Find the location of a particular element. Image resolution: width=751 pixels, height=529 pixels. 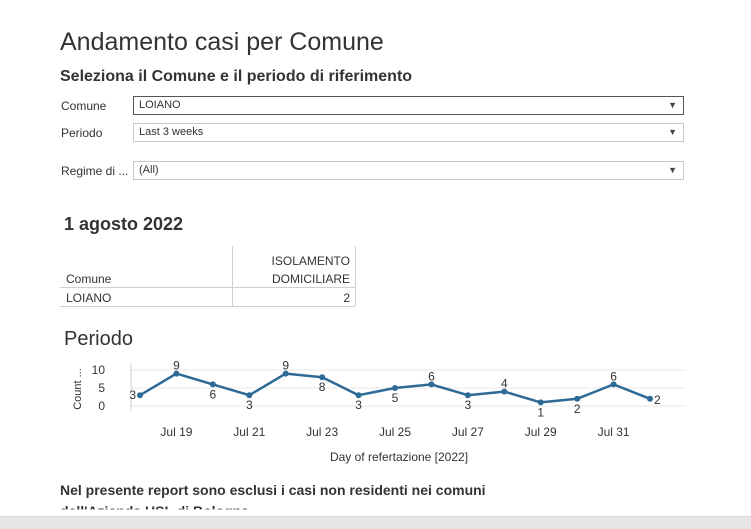

table-cell-comune: LOIANO is located at coordinates (89, 298).